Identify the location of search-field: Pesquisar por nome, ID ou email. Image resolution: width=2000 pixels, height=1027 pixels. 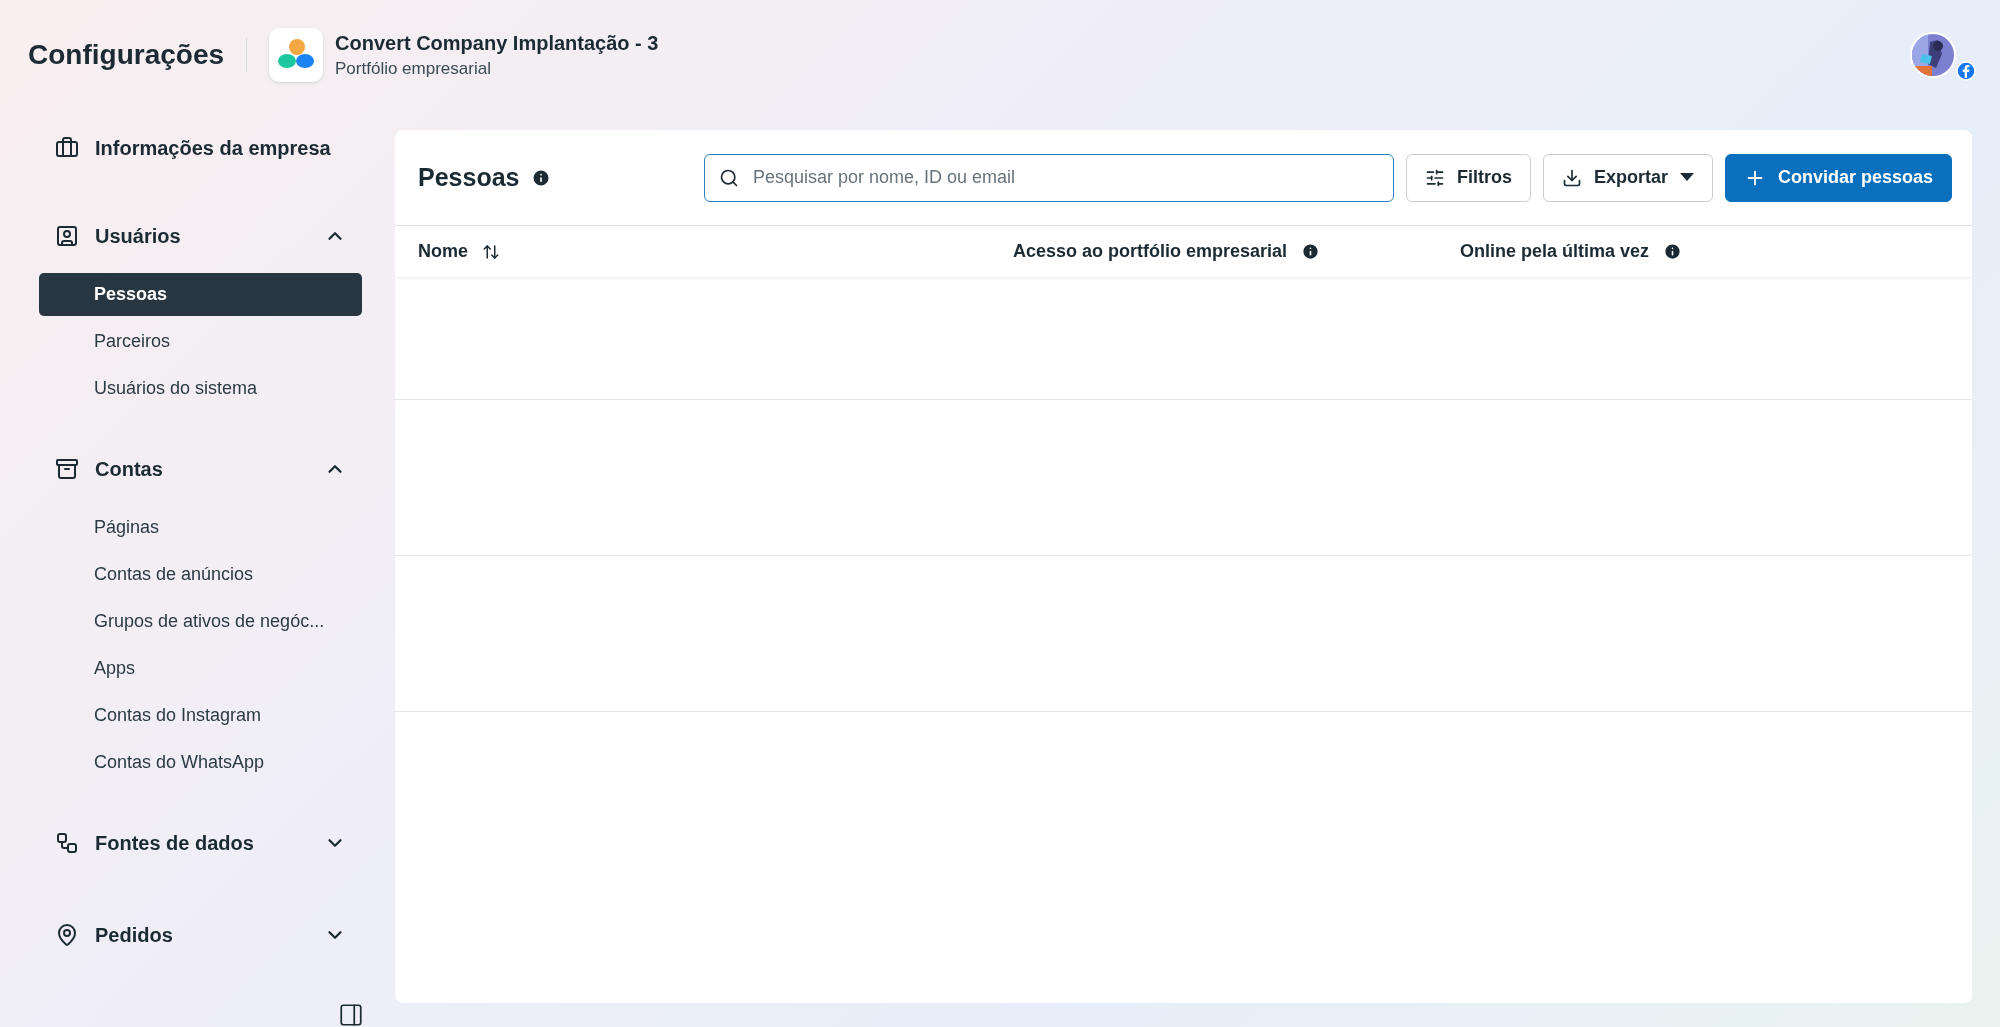
(1048, 177).